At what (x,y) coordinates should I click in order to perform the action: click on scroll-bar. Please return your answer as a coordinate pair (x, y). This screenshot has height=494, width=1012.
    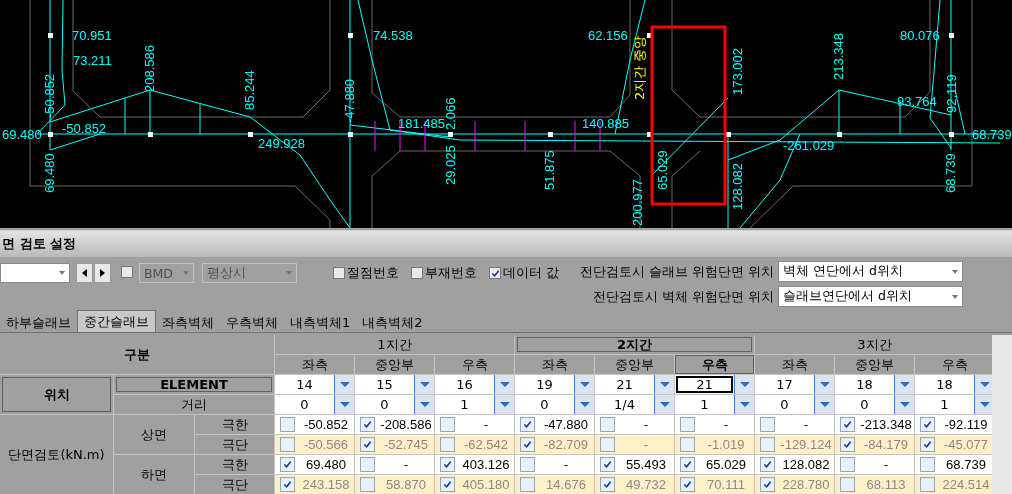
    Looking at the image, I should click on (1002, 414).